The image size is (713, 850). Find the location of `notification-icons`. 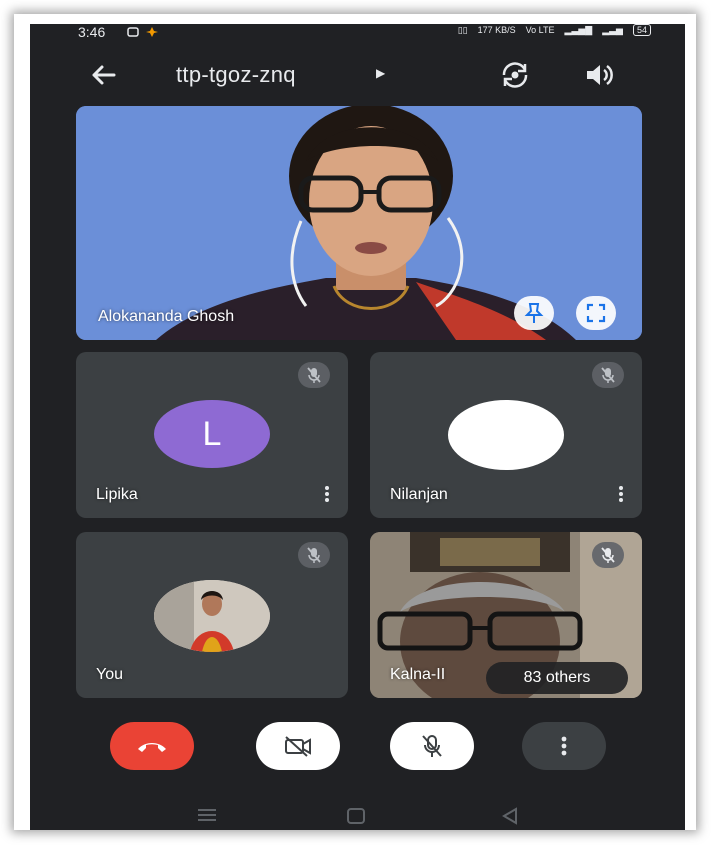

notification-icons is located at coordinates (146, 33).